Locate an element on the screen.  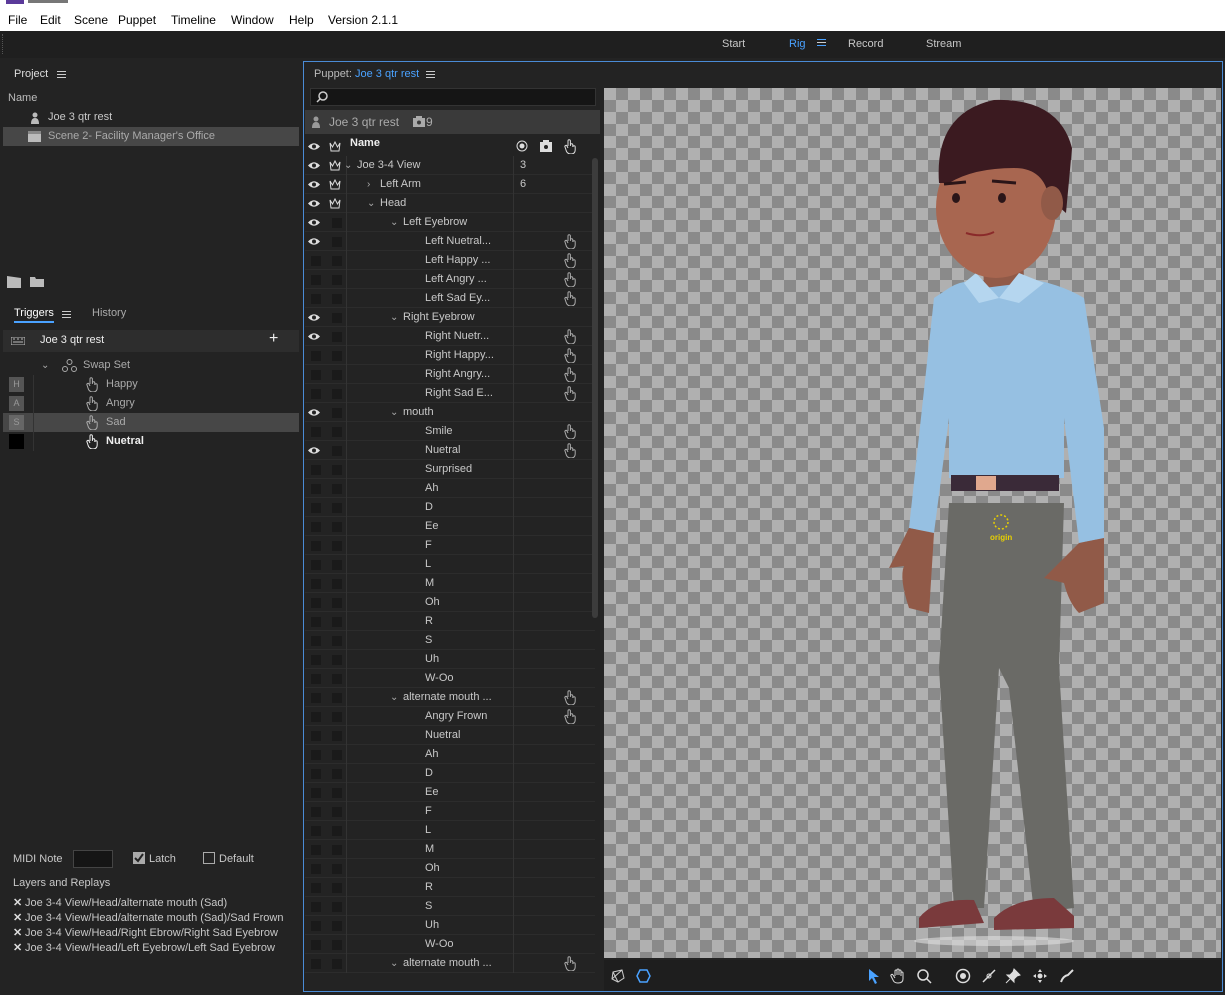
menu-help: Help is located at coordinates (301, 20).